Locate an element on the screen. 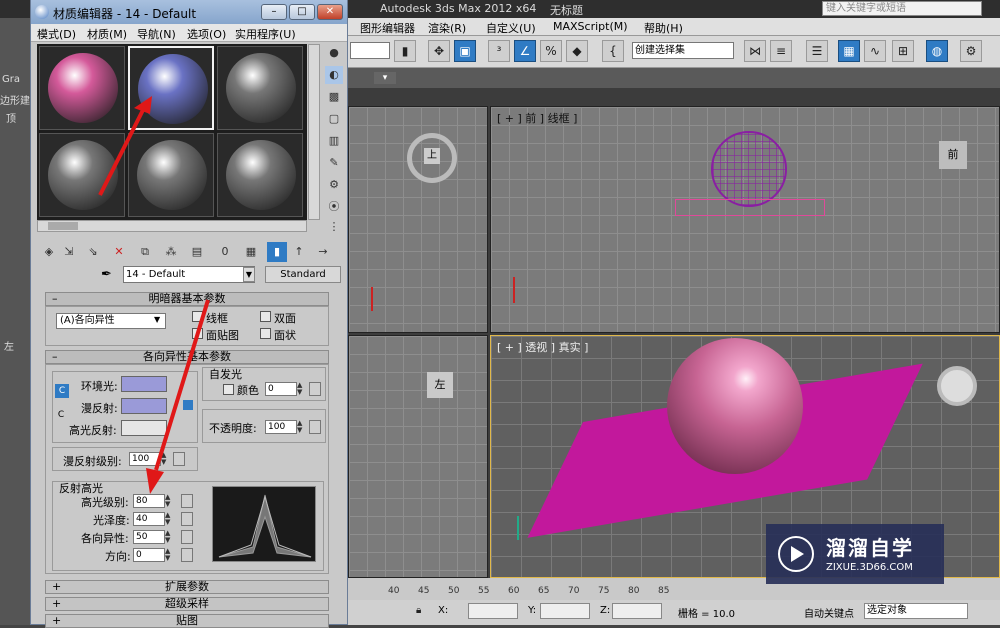  arrow-to-spec-level-head is located at coordinates (155, 481).